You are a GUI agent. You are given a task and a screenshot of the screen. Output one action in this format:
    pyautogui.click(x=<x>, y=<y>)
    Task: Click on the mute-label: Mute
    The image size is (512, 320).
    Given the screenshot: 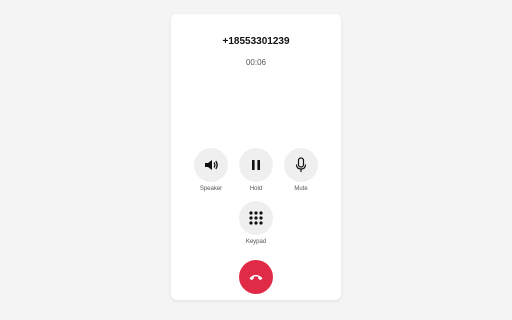 What is the action you would take?
    pyautogui.click(x=301, y=189)
    